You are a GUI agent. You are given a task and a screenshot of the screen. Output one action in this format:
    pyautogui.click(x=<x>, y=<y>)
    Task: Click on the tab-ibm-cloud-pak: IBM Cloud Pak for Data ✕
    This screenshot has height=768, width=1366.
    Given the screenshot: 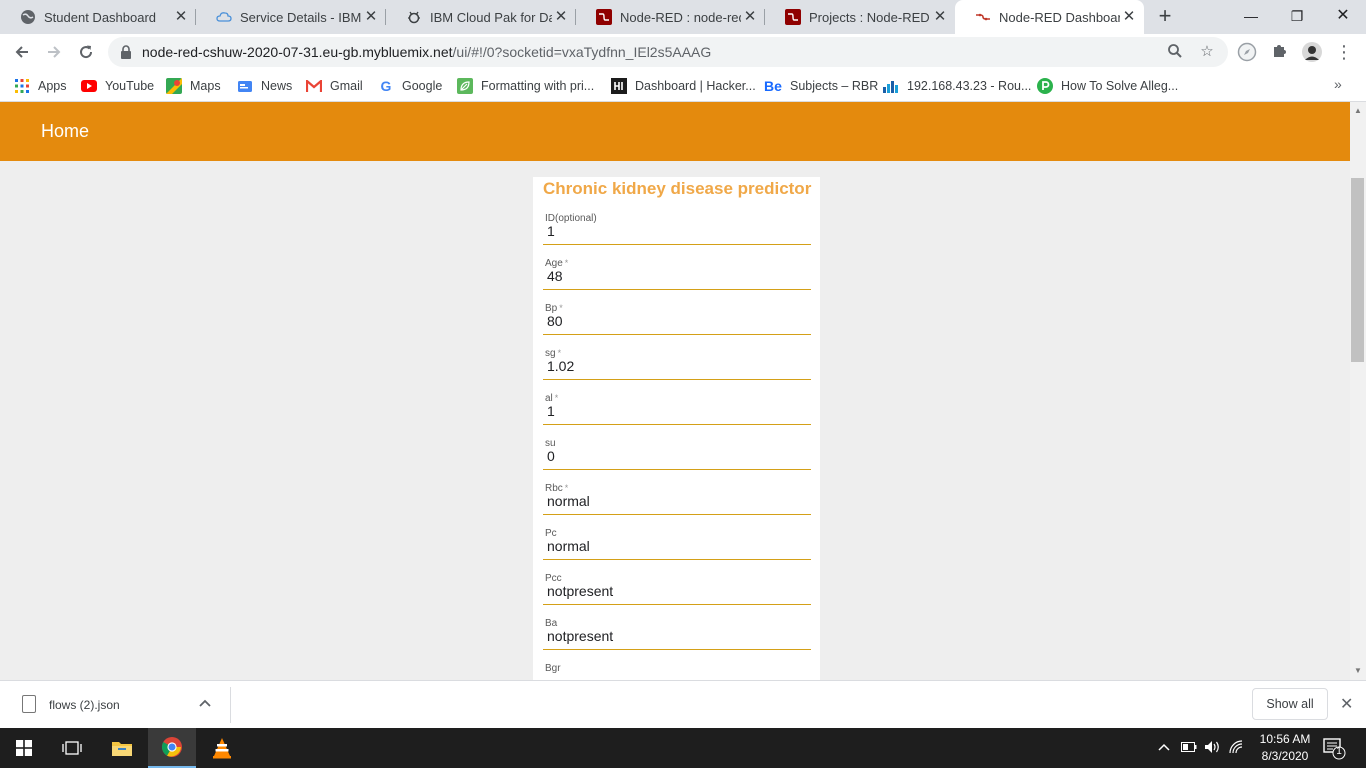 What is the action you would take?
    pyautogui.click(x=481, y=17)
    